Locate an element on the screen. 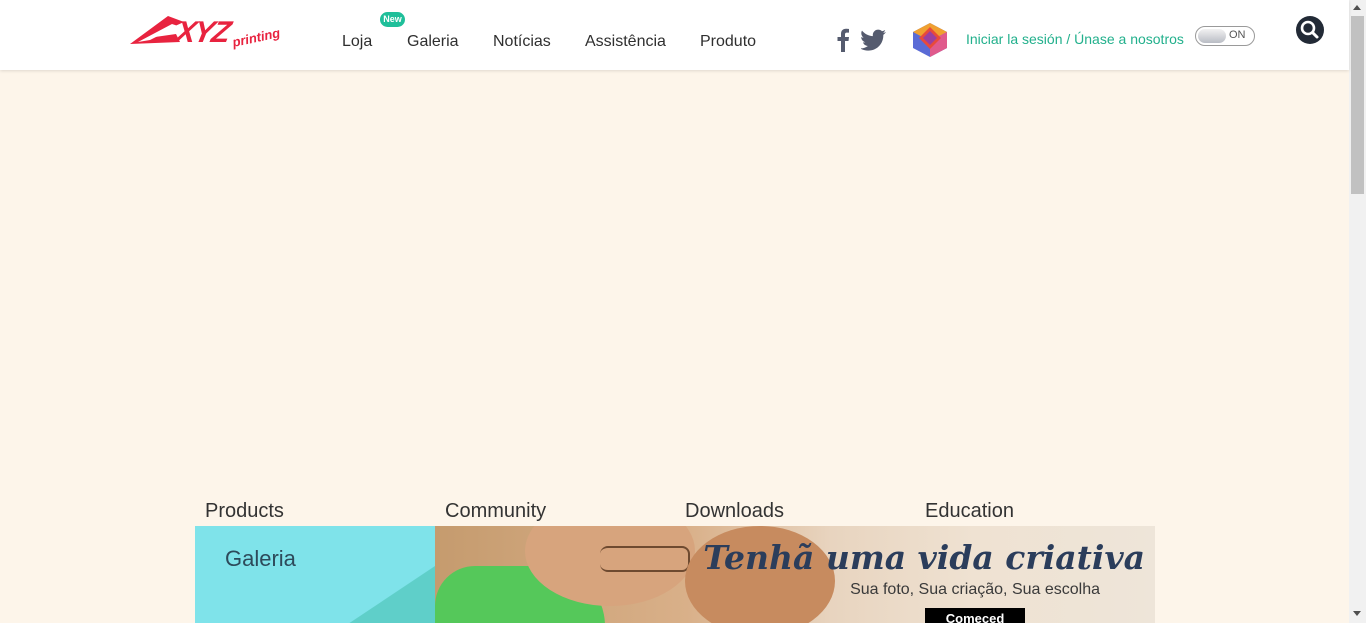  section-label-education: Education is located at coordinates (969, 511).